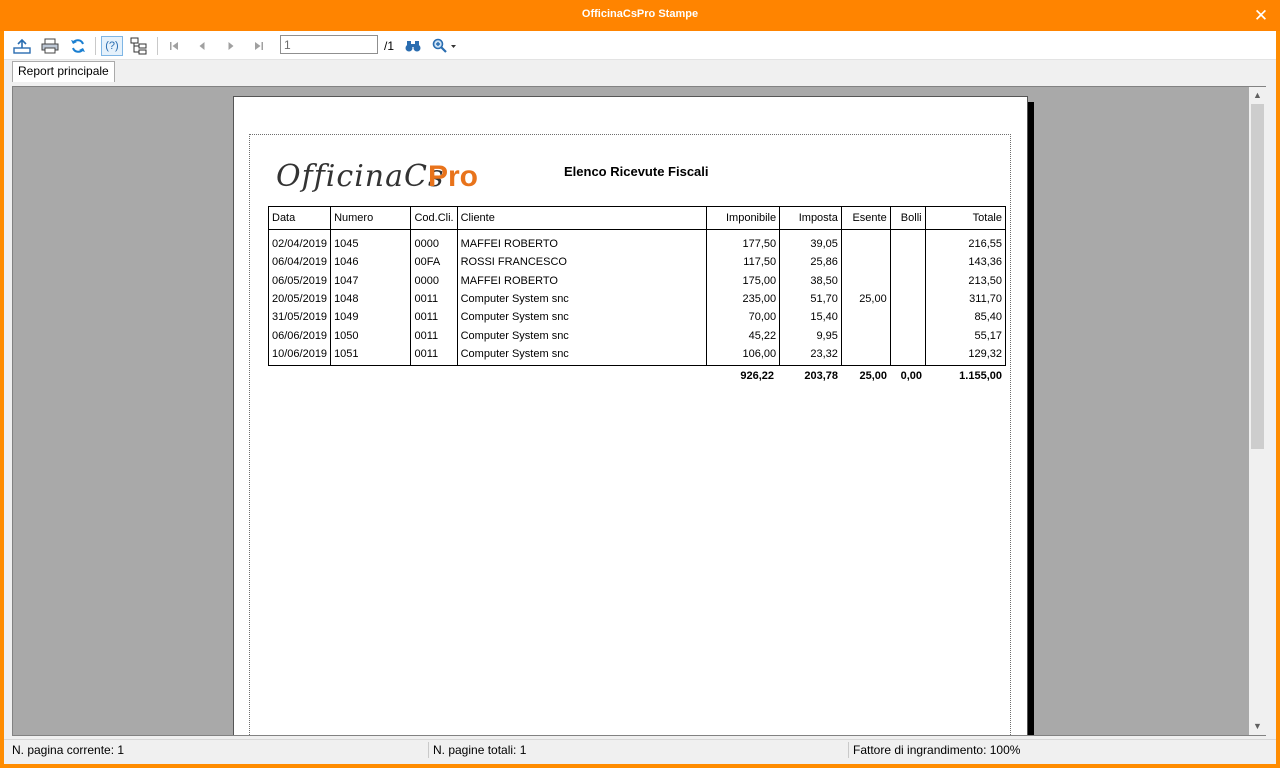  What do you see at coordinates (582, 218) in the screenshot?
I see `column-header: Cliente` at bounding box center [582, 218].